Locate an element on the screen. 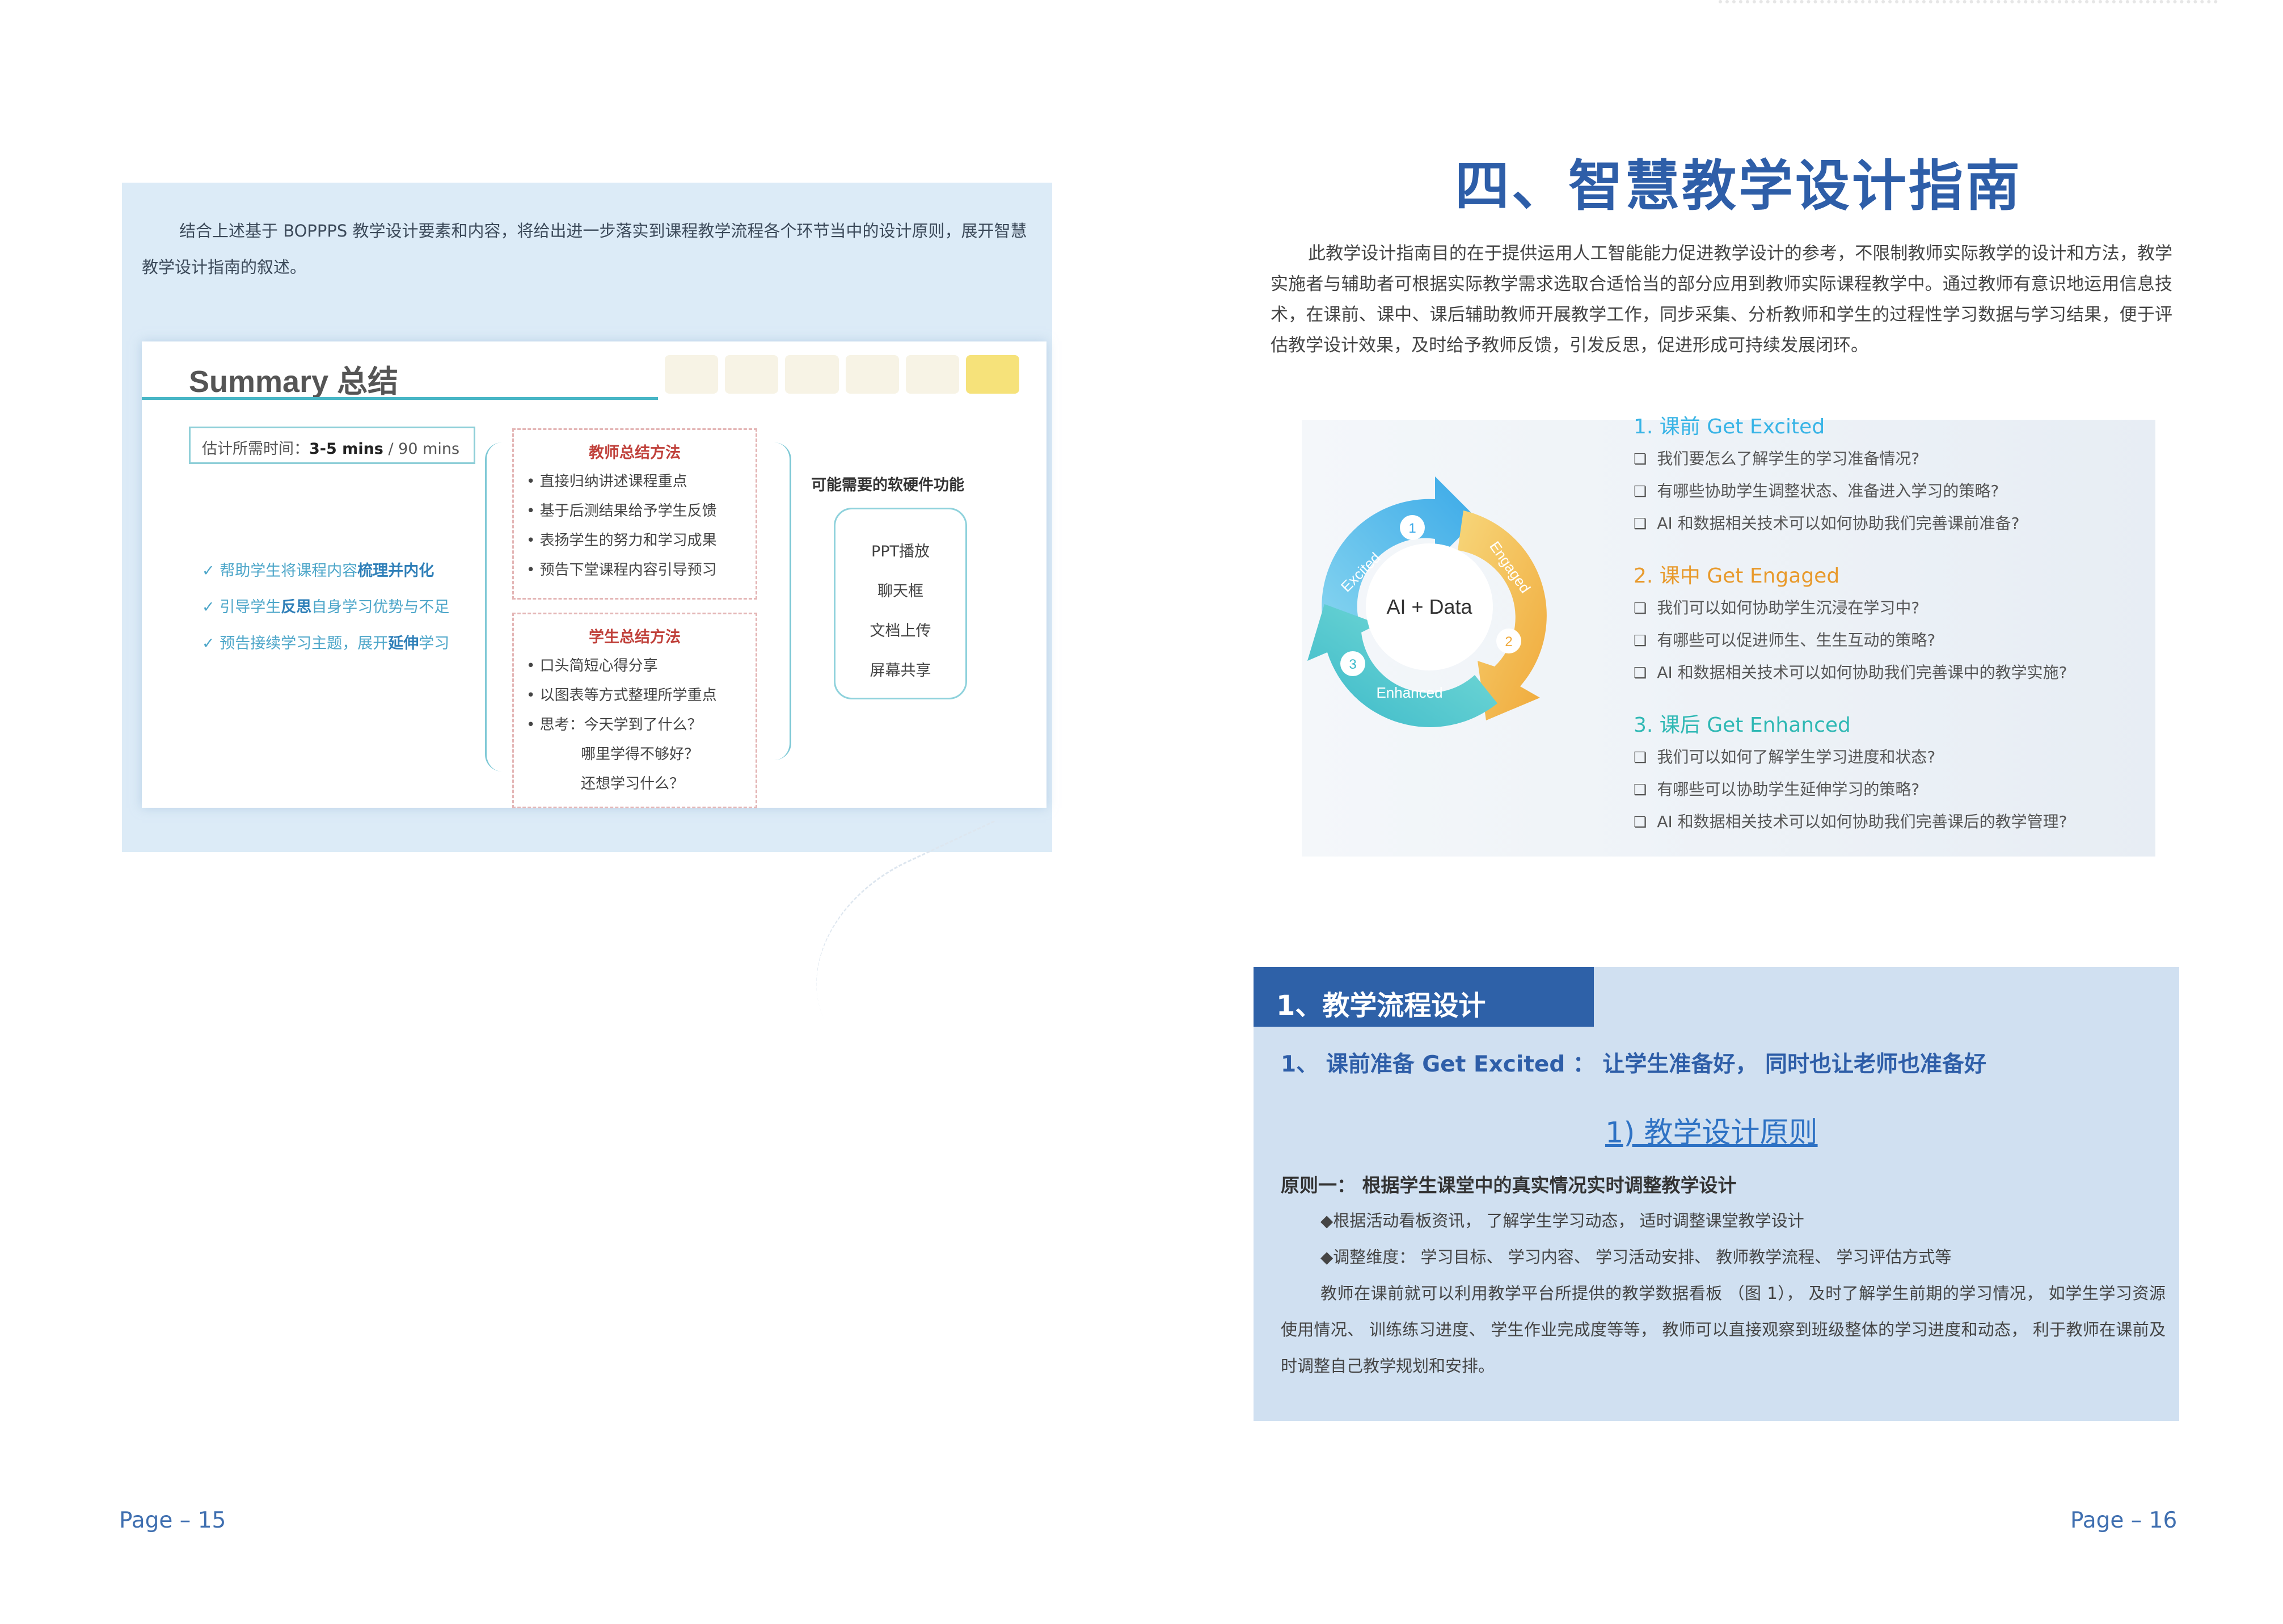 This screenshot has width=2283, height=1624. decorative-dashed-arc is located at coordinates (924, 953).